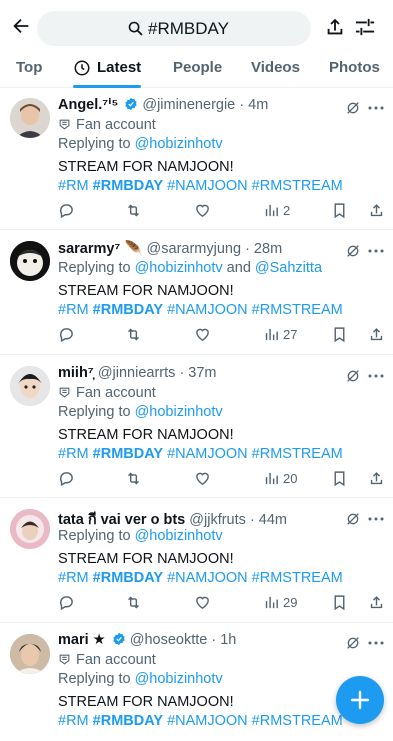 The width and height of the screenshot is (393, 741). I want to click on display-name: tata กี vai ver o bts, so click(121, 520).